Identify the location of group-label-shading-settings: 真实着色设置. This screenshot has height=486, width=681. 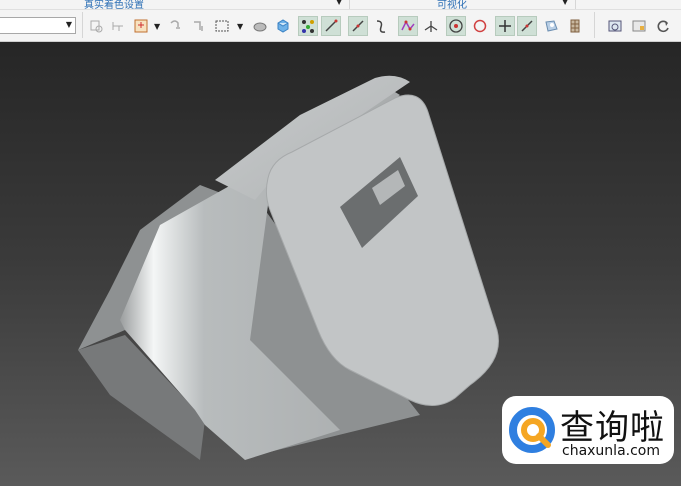
(114, 5).